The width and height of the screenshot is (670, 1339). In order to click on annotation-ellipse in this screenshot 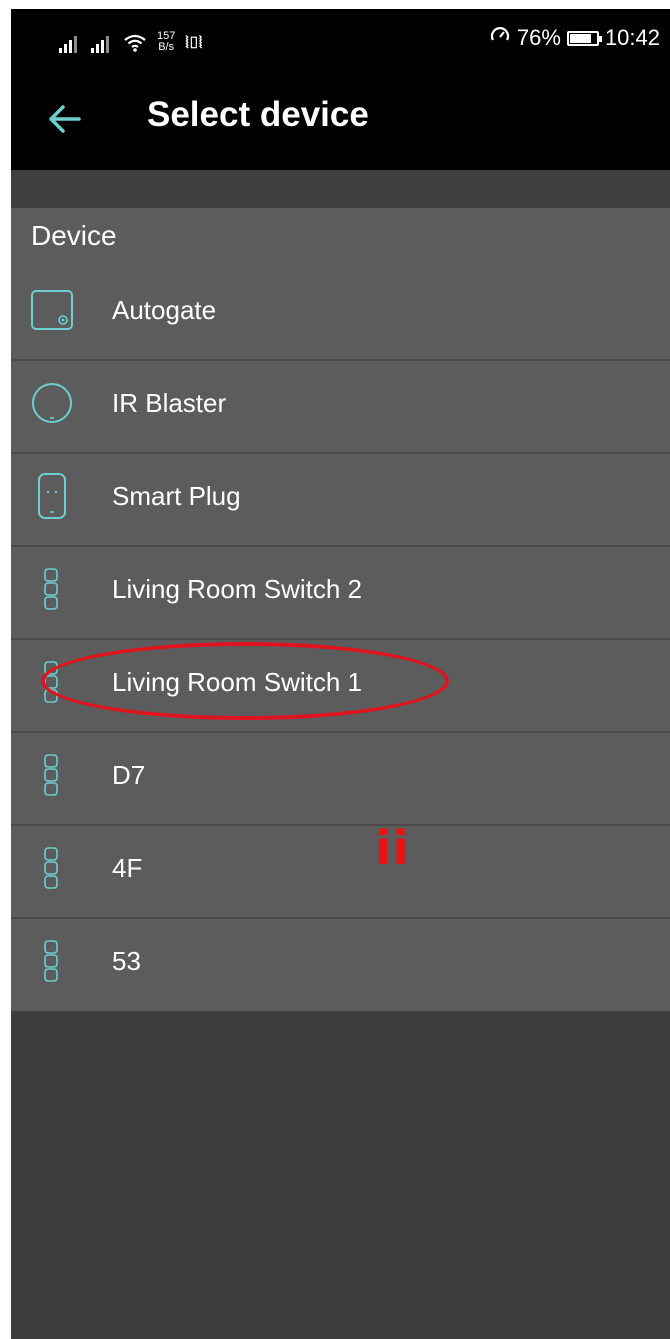, I will do `click(245, 681)`.